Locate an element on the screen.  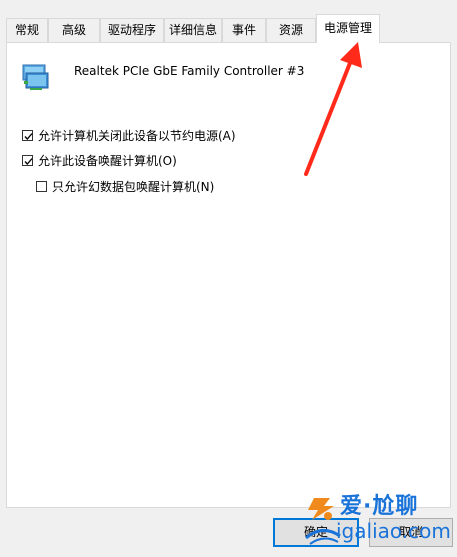
magic-packet-only-checkbox: 只允许幻数据包唤醒计算机(N) is located at coordinates (125, 186).